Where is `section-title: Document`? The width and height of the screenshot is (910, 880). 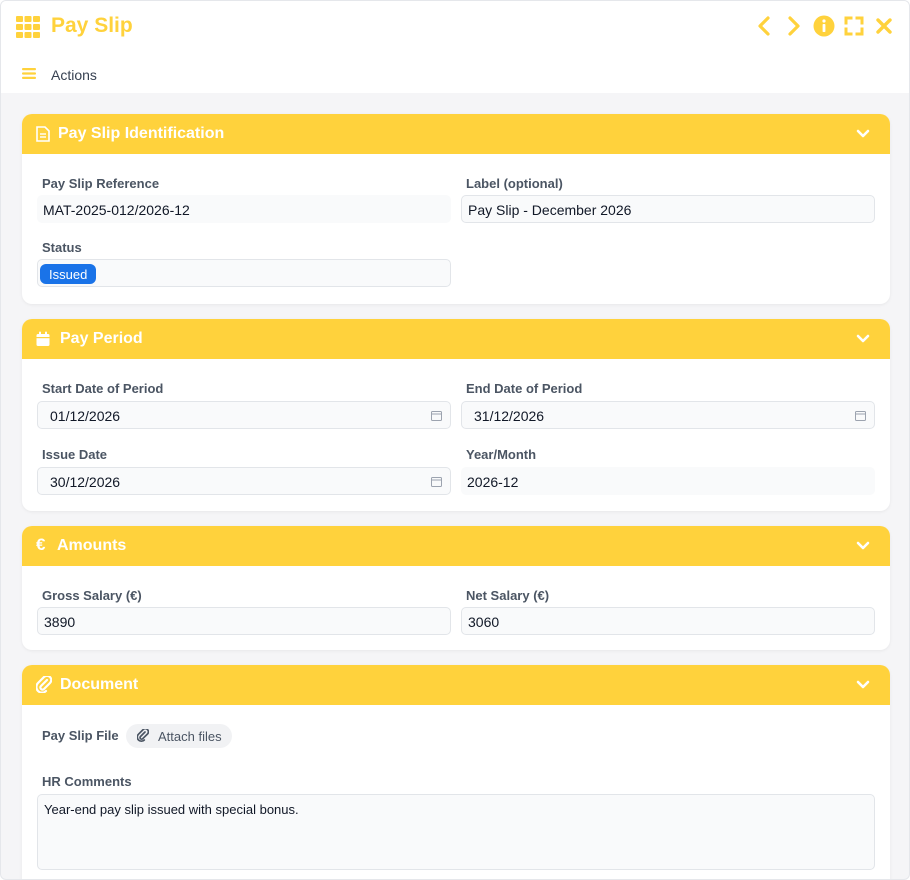
section-title: Document is located at coordinates (99, 684).